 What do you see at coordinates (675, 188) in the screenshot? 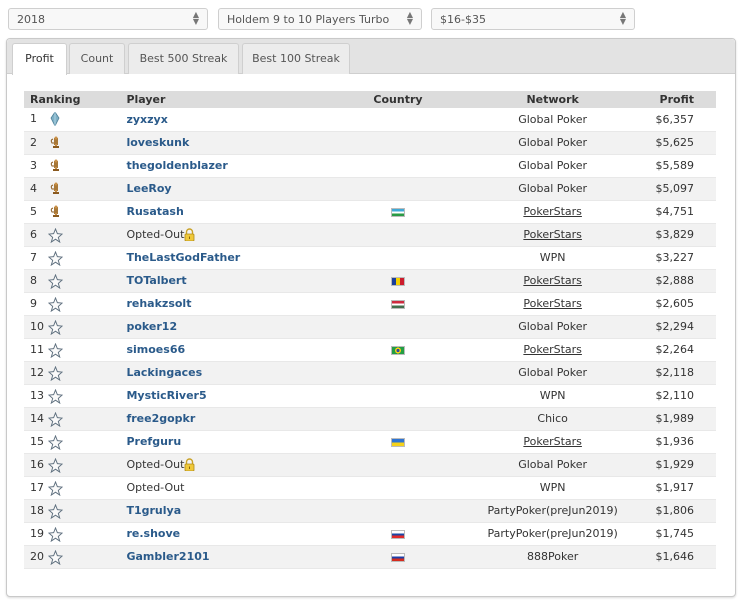
I see `profit-value: $5,097` at bounding box center [675, 188].